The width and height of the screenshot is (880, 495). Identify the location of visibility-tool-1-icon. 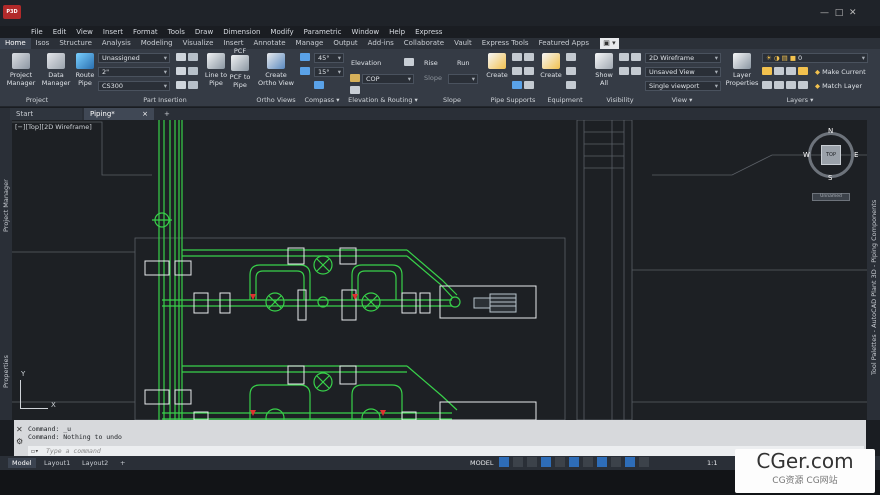
(624, 57).